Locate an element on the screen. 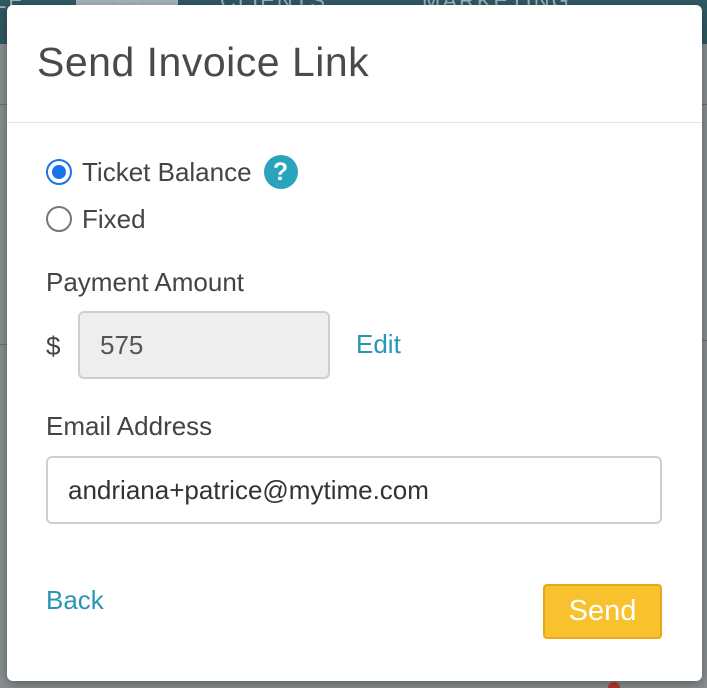 The image size is (707, 688). send-button: Send is located at coordinates (602, 611).